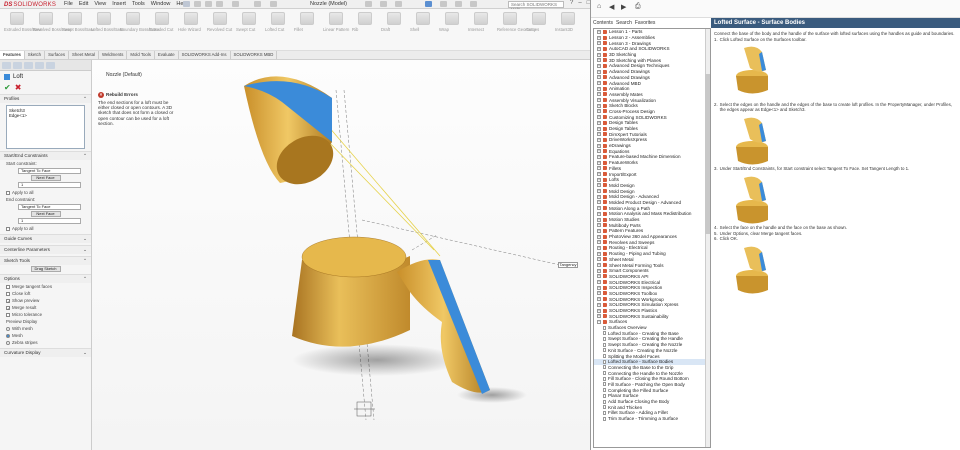  Describe the element at coordinates (45, 260) in the screenshot. I see `sketch-tools-section: Sketch Tools ⌃` at that location.